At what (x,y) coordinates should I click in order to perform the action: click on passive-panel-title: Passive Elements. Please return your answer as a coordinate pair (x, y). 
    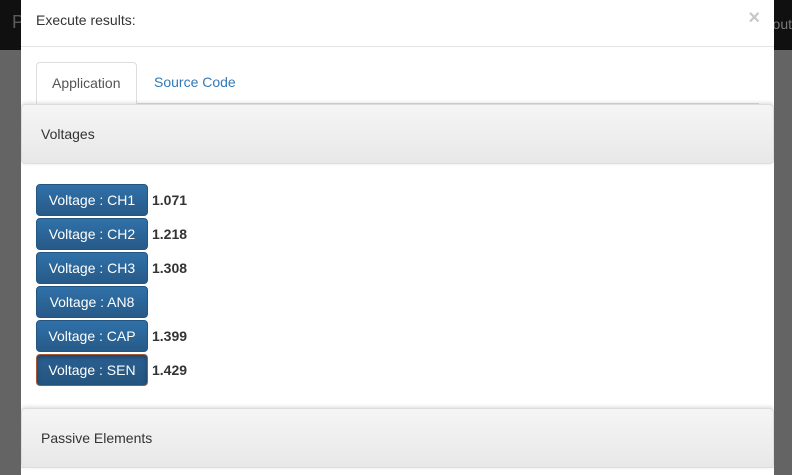
    Looking at the image, I should click on (97, 438).